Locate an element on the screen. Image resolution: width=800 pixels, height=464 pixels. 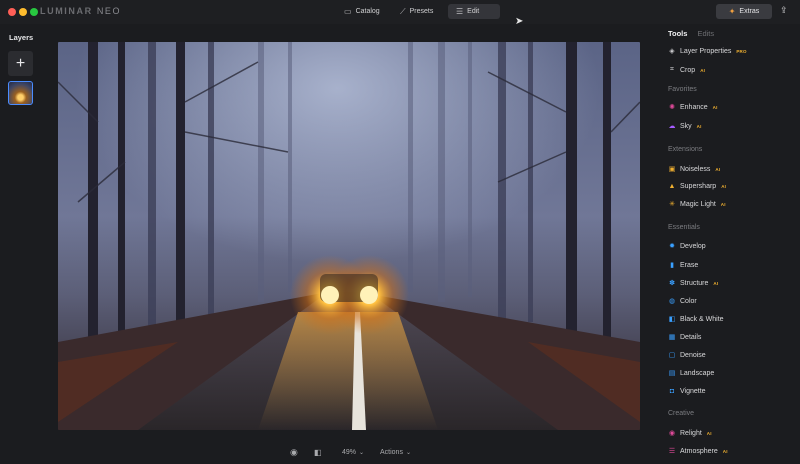
tool-label: Vignette is located at coordinates (693, 391).